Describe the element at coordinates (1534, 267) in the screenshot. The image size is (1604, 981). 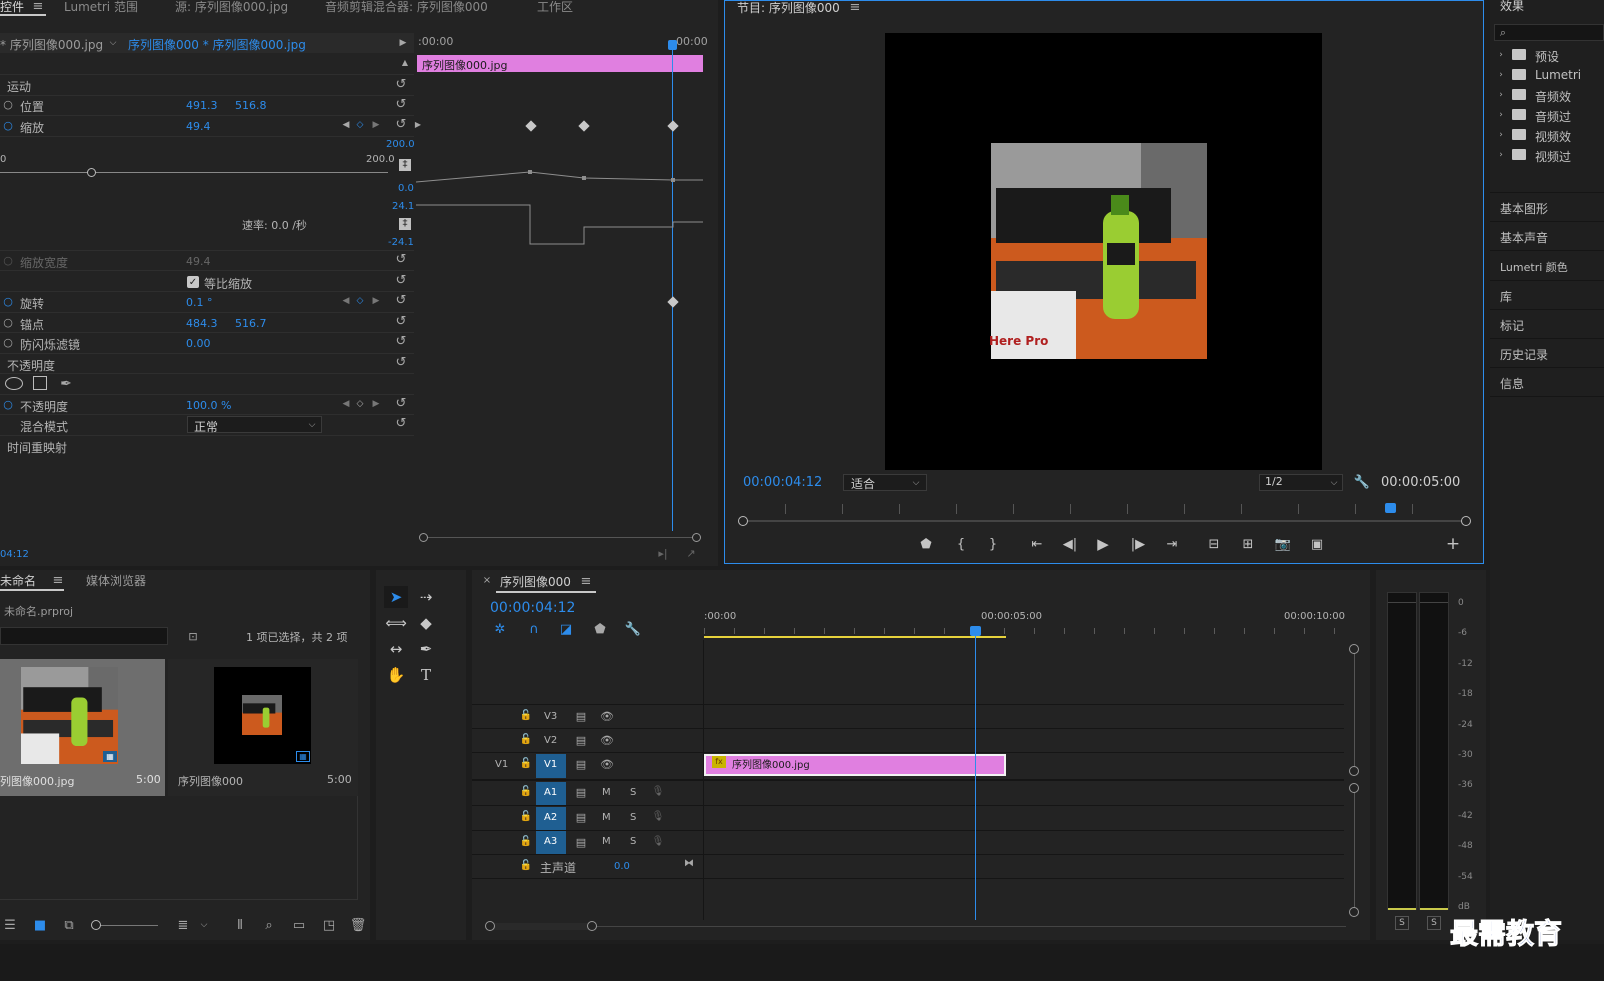
I see `panel-lumetri-color: Lumetri 颜色` at that location.